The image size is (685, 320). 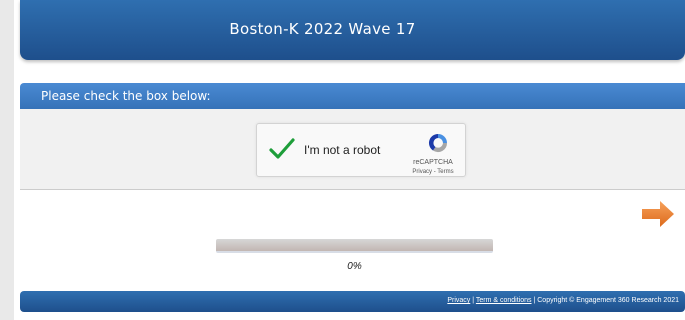 What do you see at coordinates (352, 96) in the screenshot?
I see `question-header: Please check the box below:` at bounding box center [352, 96].